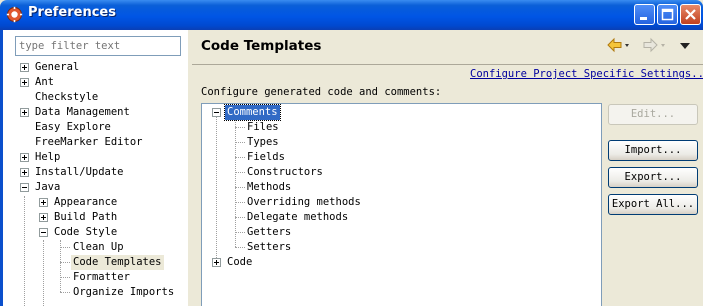 The image size is (703, 306). I want to click on nav-item-appearance: Appearance, so click(85, 202).